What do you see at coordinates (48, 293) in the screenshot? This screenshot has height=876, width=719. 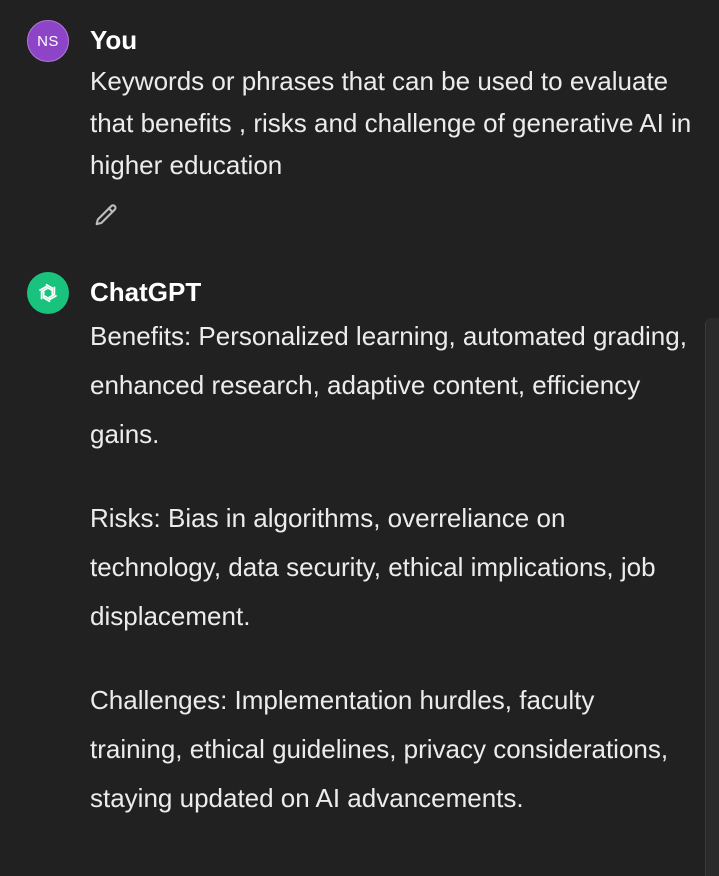 I see `openai-logo-icon` at bounding box center [48, 293].